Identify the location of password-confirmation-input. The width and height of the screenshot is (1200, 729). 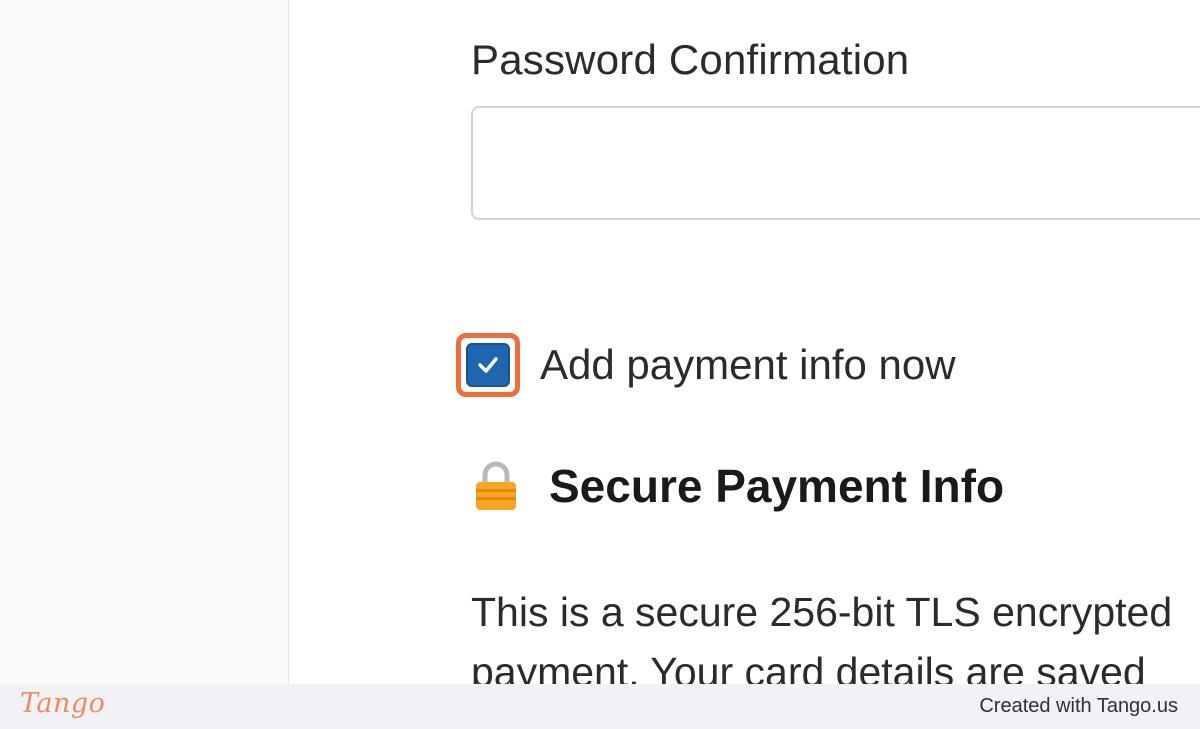
(835, 163).